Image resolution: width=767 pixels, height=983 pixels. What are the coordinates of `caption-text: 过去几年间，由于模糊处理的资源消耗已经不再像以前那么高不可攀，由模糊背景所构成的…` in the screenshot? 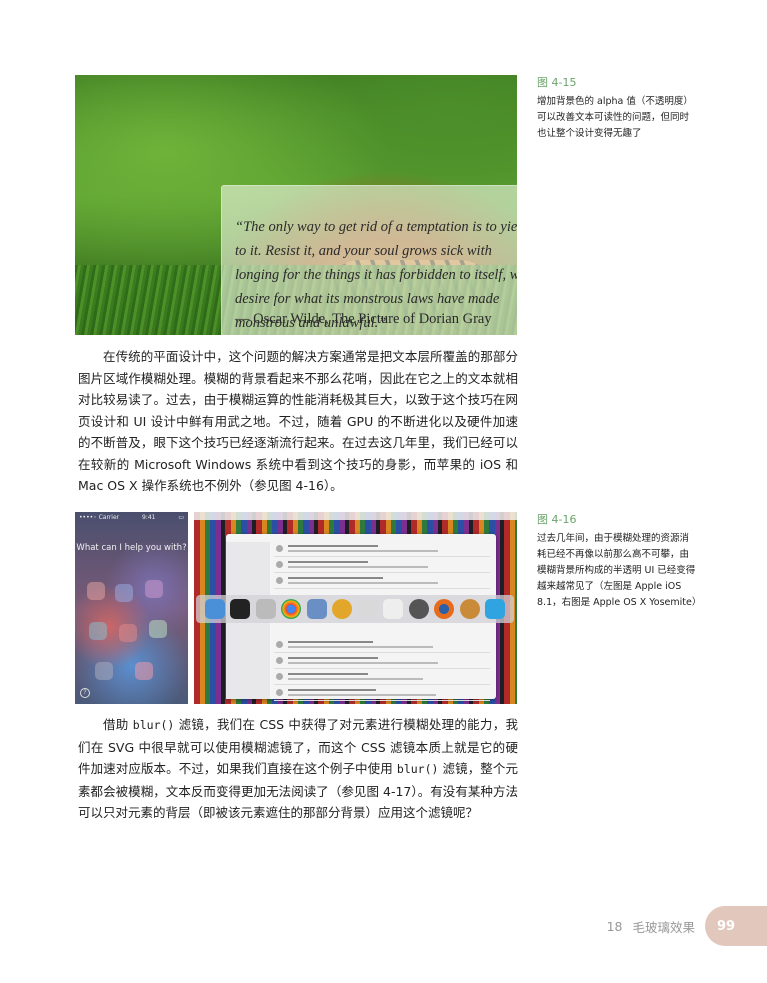 It's located at (619, 570).